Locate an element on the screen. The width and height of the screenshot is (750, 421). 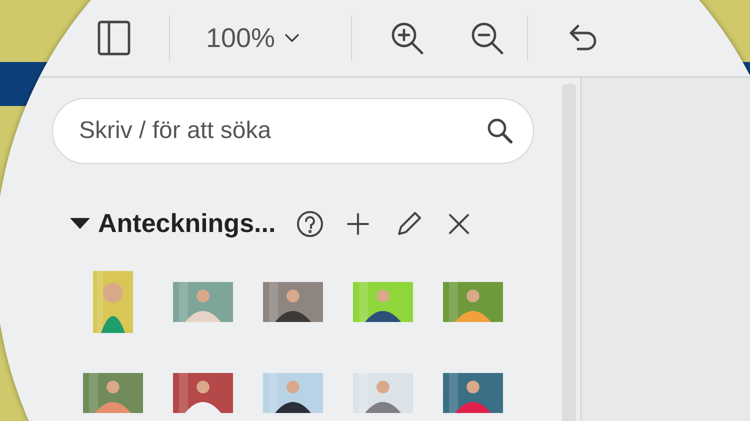
close-button is located at coordinates (459, 223).